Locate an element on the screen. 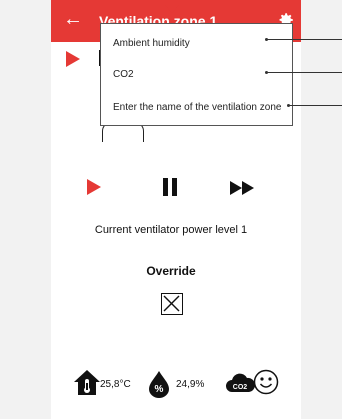 The width and height of the screenshot is (342, 419). co2-cloud-icon: CO2 is located at coordinates (240, 382).